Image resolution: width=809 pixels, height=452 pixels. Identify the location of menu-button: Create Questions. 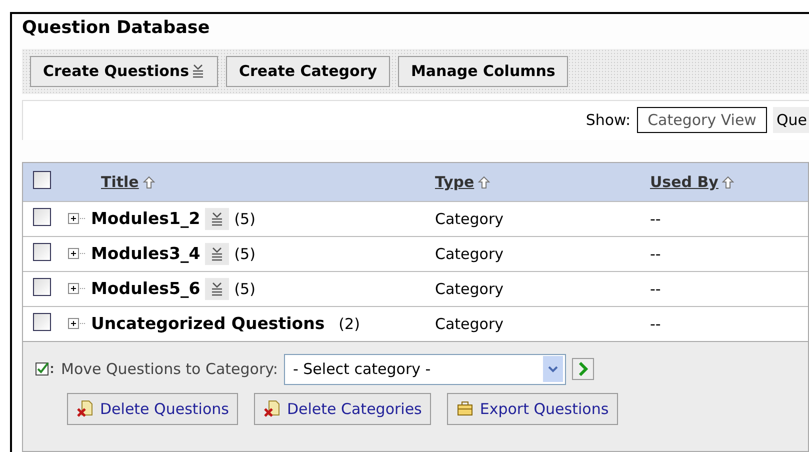
(124, 71).